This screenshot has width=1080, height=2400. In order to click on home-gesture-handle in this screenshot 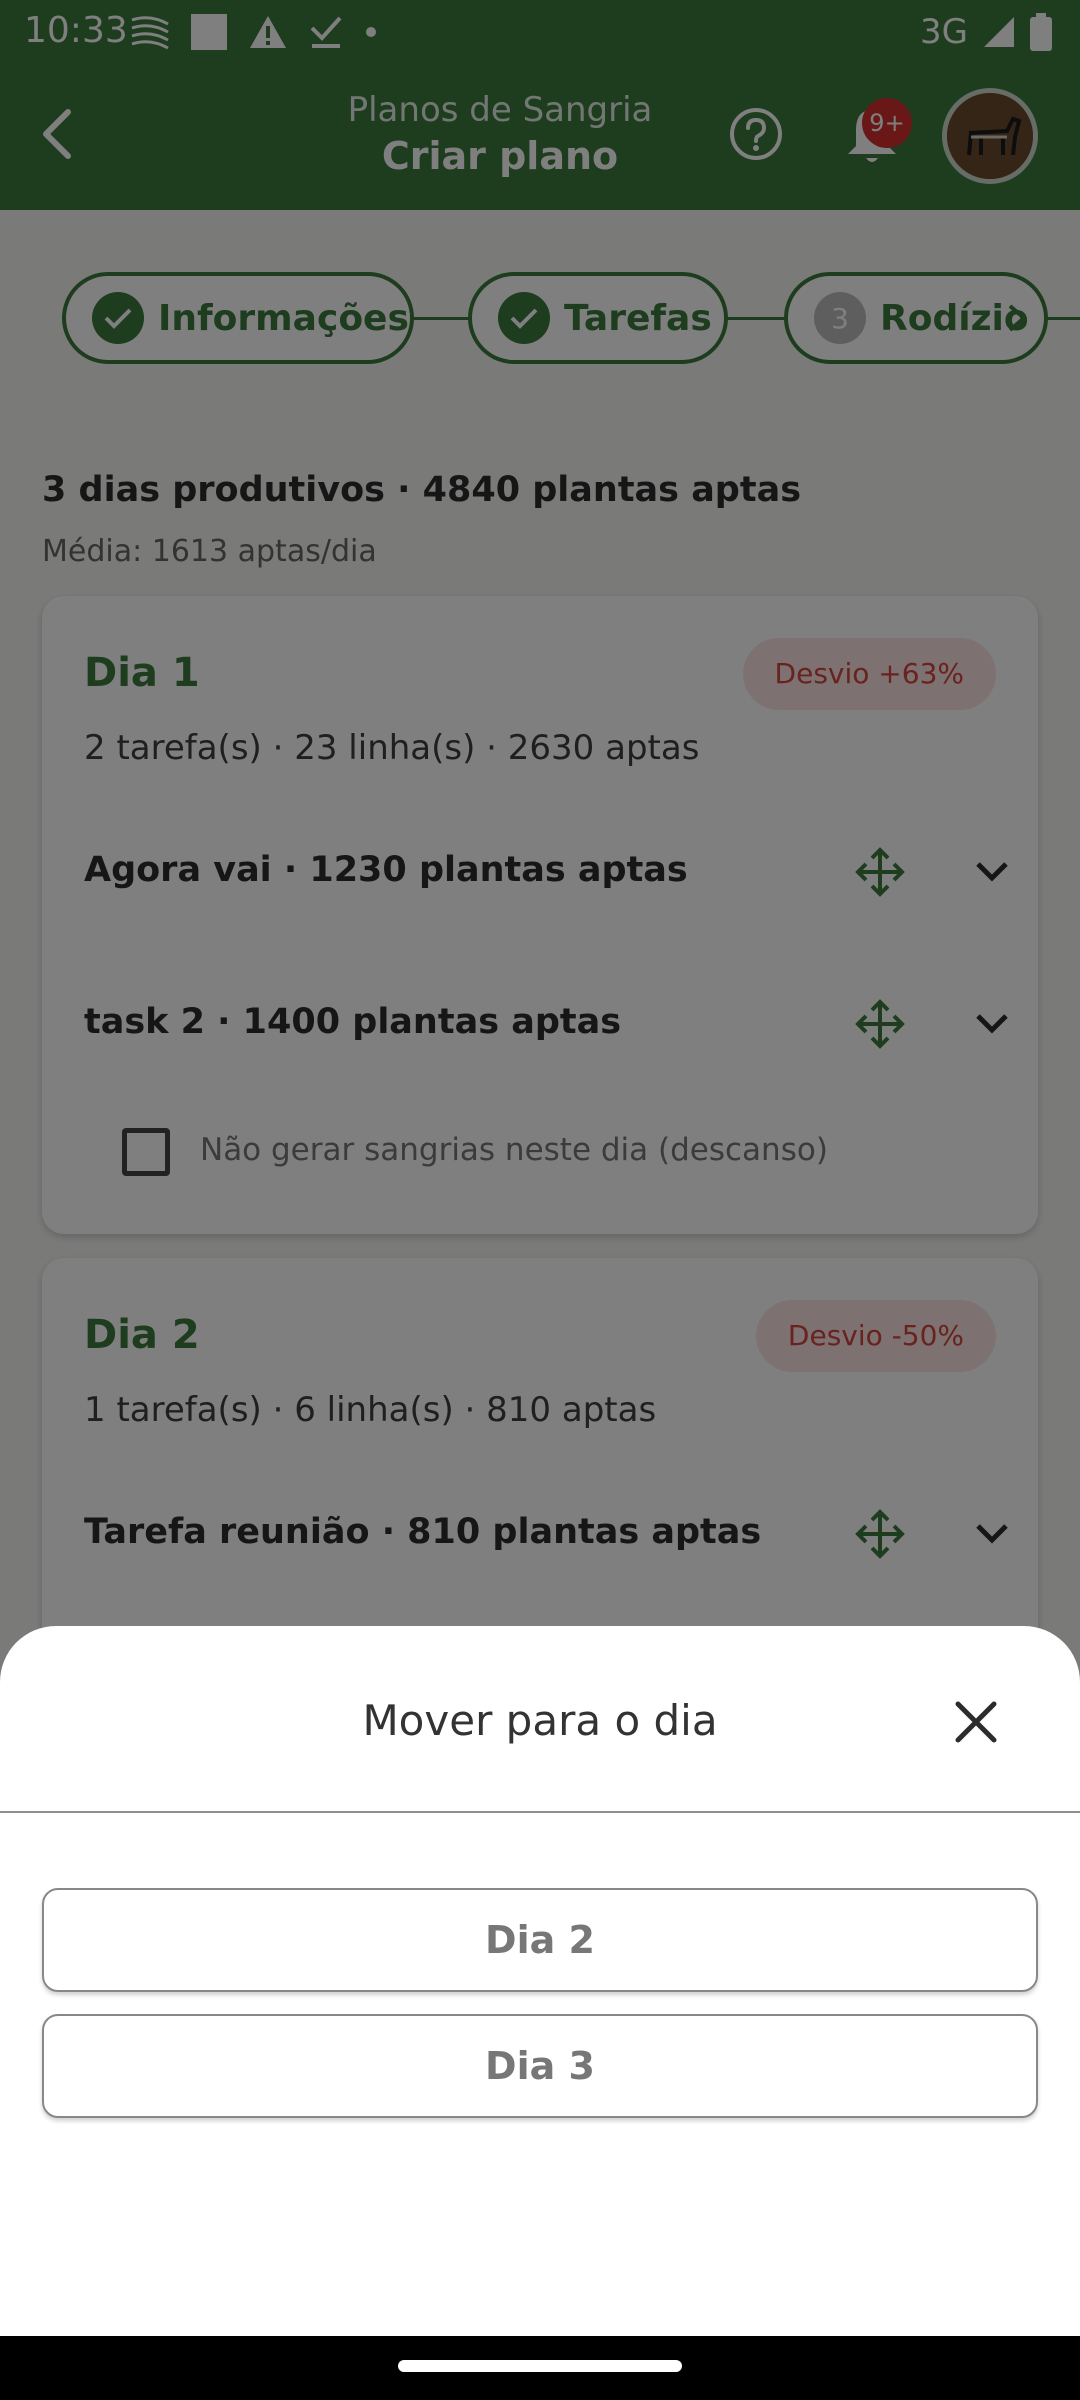, I will do `click(540, 2366)`.